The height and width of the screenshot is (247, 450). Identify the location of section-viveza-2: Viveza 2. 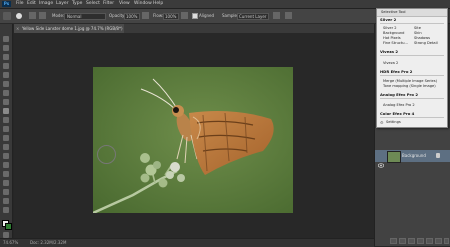
(415, 51).